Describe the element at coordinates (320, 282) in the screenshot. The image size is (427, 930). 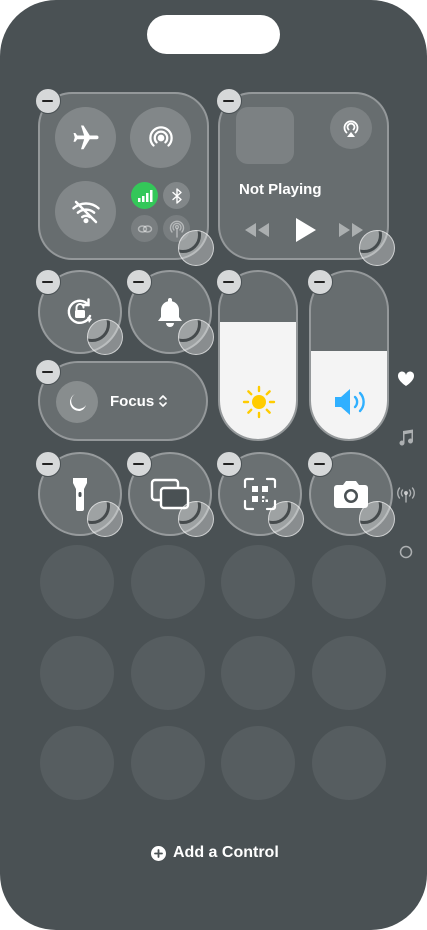
I see `remove-volume-button` at that location.